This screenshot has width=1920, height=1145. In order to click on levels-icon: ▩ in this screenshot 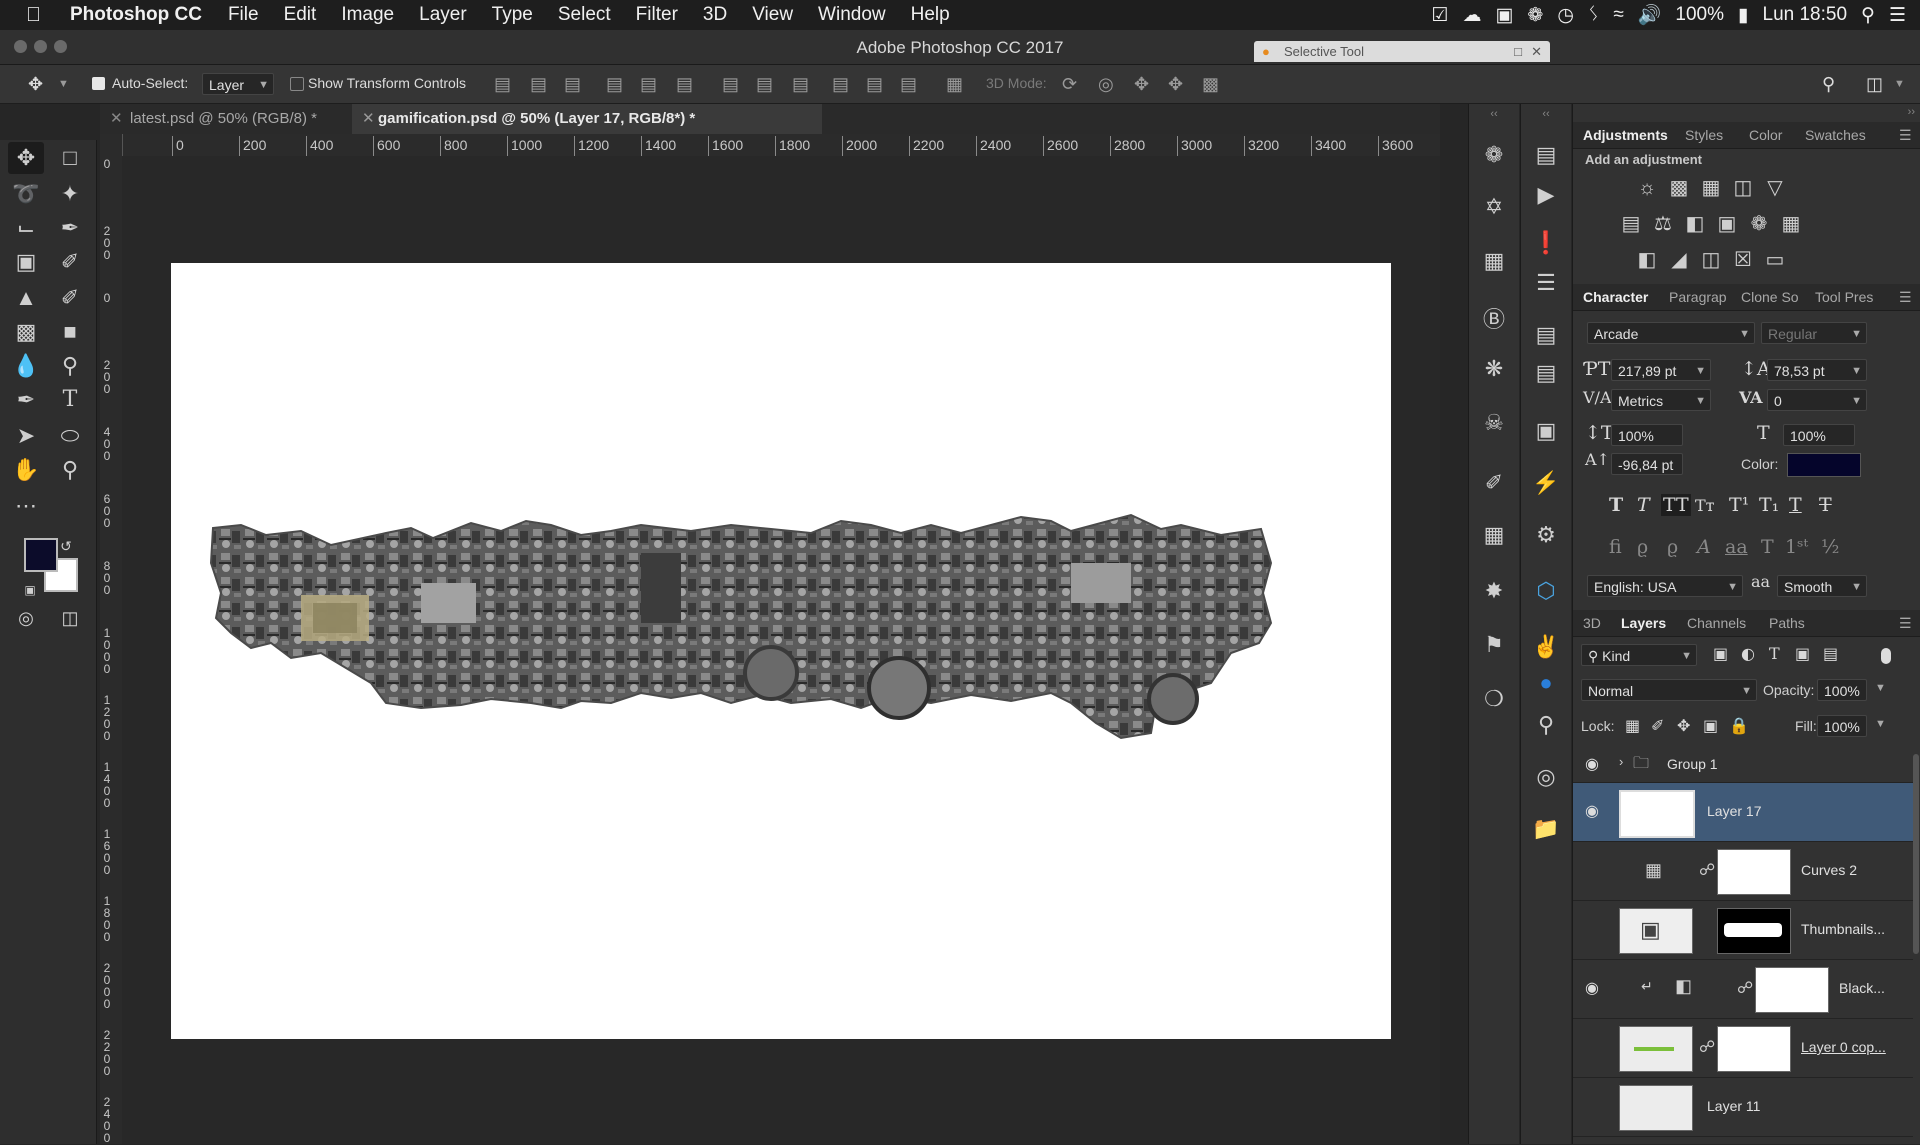, I will do `click(1679, 188)`.